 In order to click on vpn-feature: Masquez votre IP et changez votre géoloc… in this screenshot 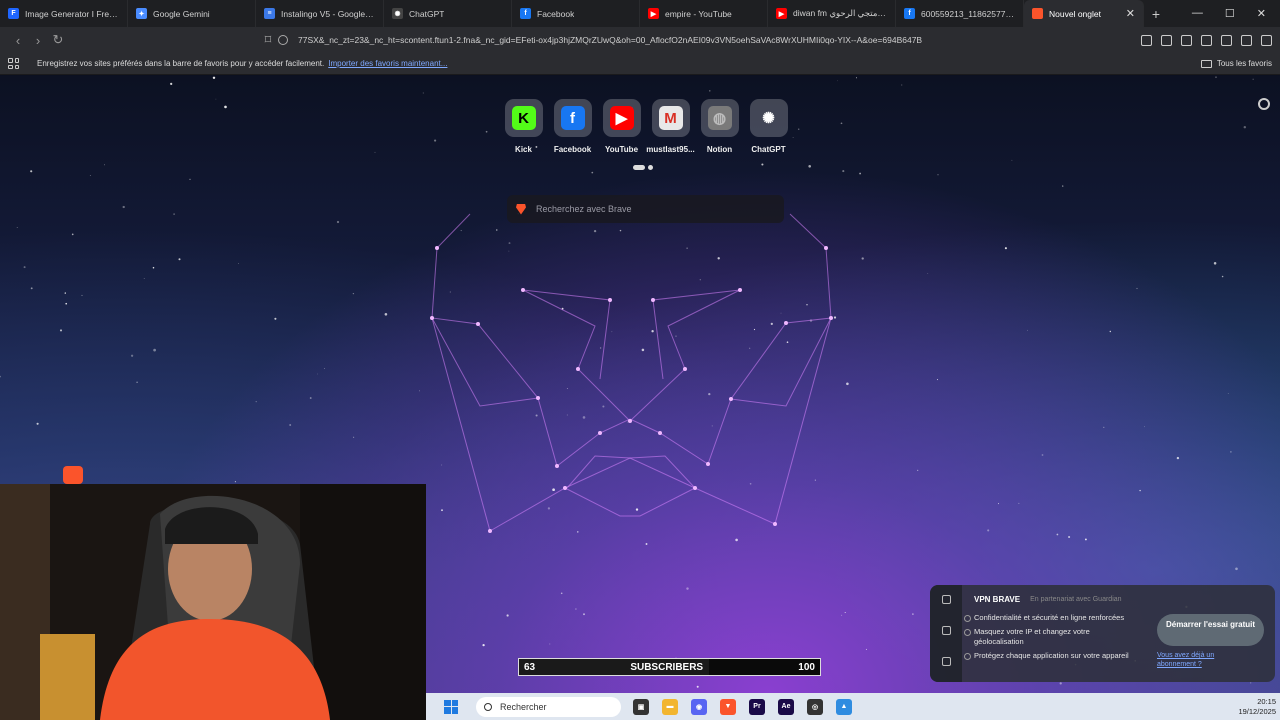, I will do `click(1049, 637)`.